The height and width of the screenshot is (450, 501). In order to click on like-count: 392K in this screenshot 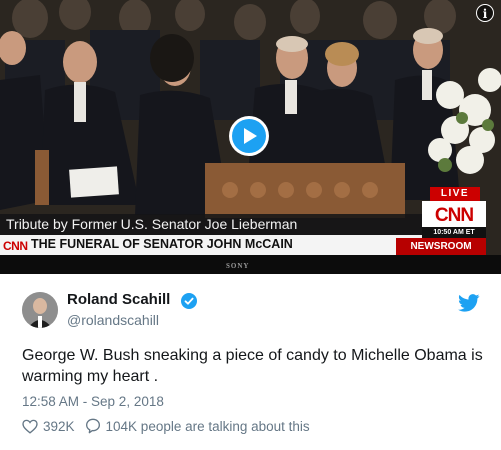, I will do `click(59, 426)`.